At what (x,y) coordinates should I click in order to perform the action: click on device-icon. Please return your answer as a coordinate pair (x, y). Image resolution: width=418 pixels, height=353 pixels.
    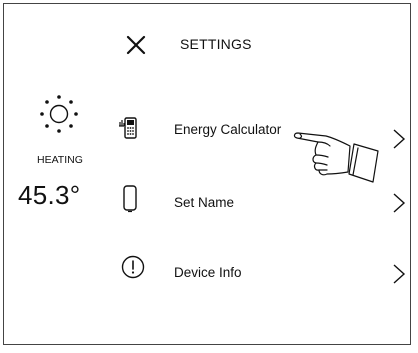
    Looking at the image, I should click on (130, 199).